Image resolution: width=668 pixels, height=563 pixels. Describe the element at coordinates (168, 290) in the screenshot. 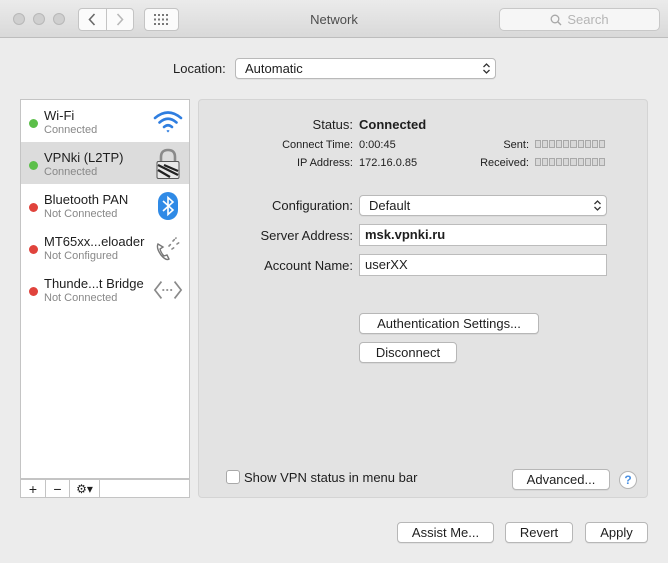

I see `thunderbolt-bridge-icon` at that location.